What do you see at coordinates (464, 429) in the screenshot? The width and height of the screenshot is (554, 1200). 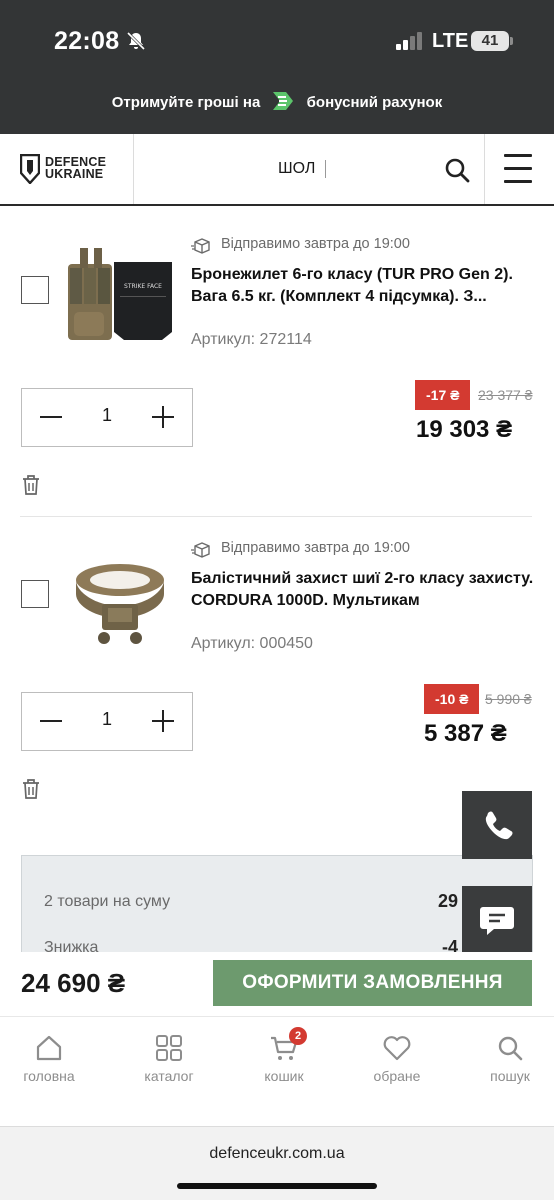 I see `item-price: 19 303 ₴` at bounding box center [464, 429].